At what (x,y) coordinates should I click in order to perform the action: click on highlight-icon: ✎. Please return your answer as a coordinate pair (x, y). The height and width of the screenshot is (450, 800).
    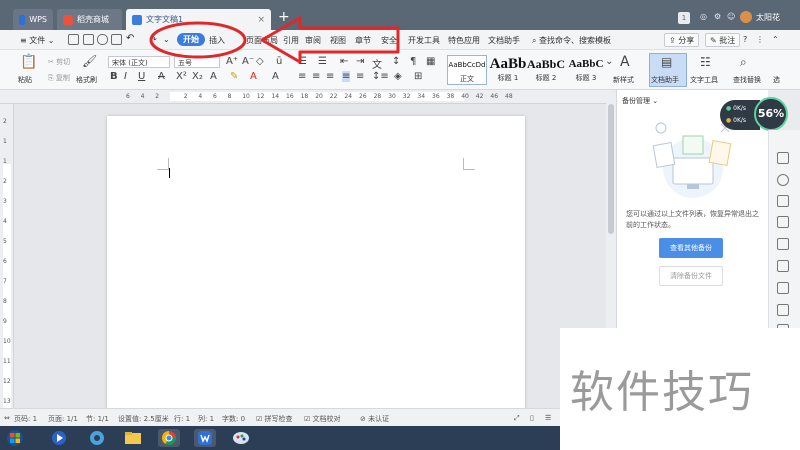
    Looking at the image, I should click on (234, 76).